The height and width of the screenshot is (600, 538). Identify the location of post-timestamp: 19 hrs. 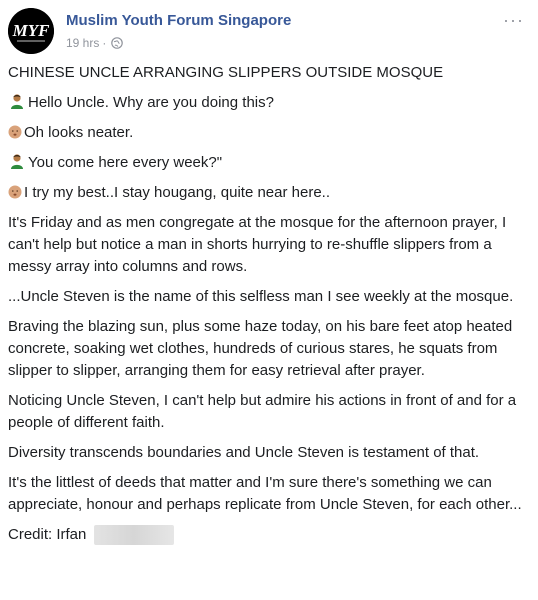
(82, 43).